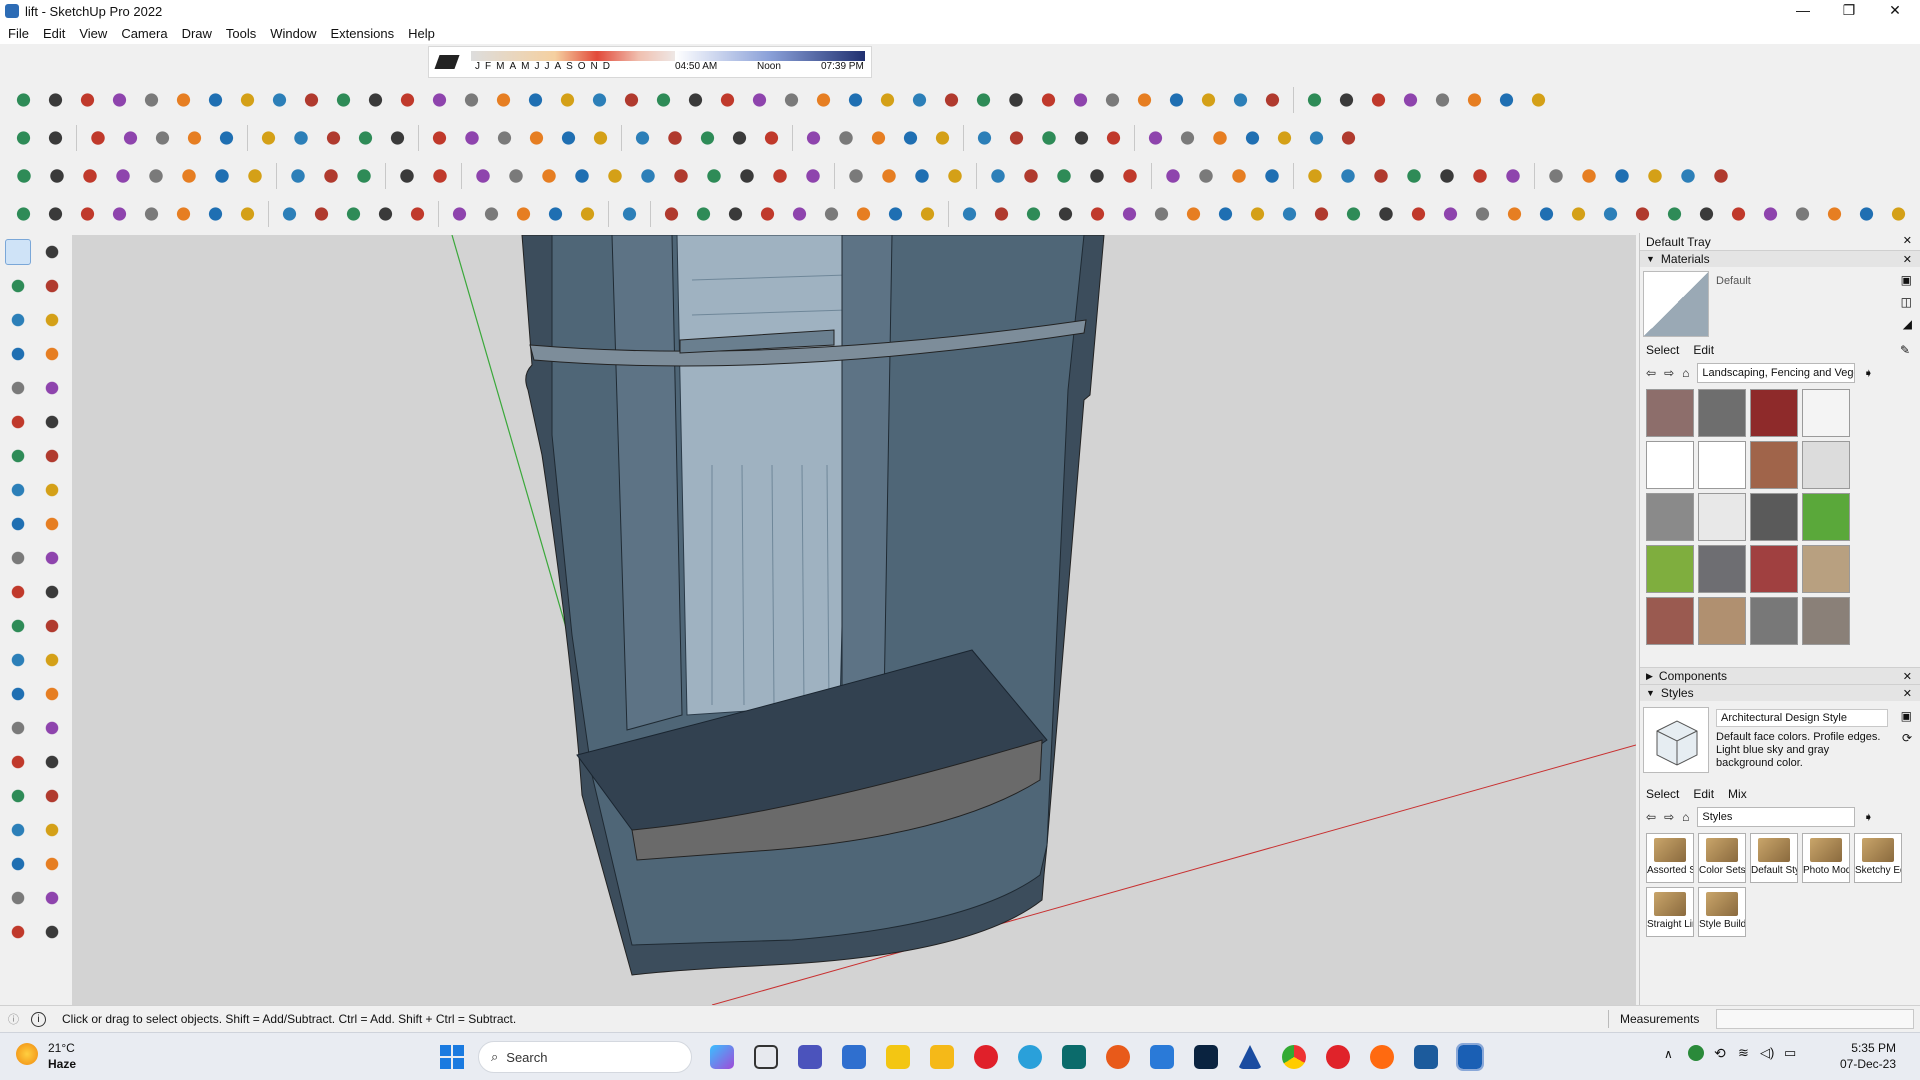 Image resolution: width=1920 pixels, height=1080 pixels. Describe the element at coordinates (1780, 675) in the screenshot. I see `components-panel-header: ▶ Components ✕` at that location.